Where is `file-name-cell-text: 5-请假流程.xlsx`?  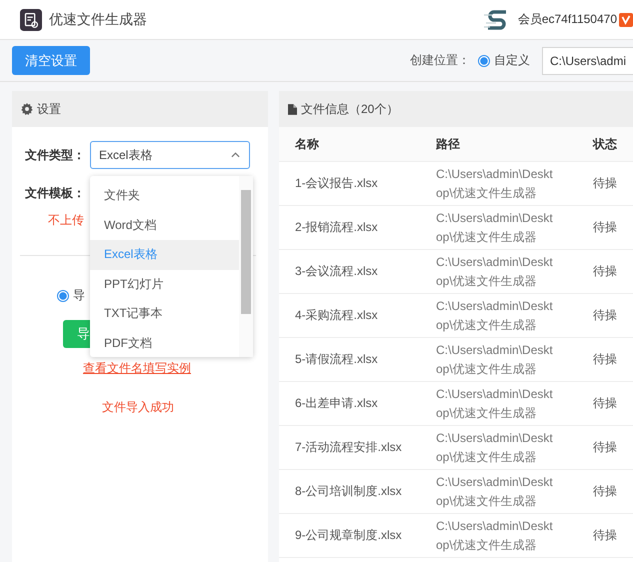
file-name-cell-text: 5-请假流程.xlsx is located at coordinates (336, 359).